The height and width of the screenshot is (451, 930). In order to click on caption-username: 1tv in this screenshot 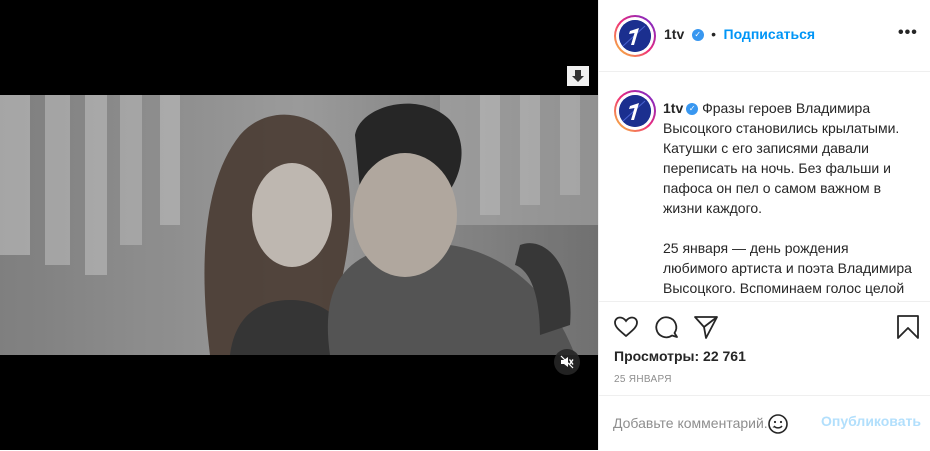, I will do `click(673, 108)`.